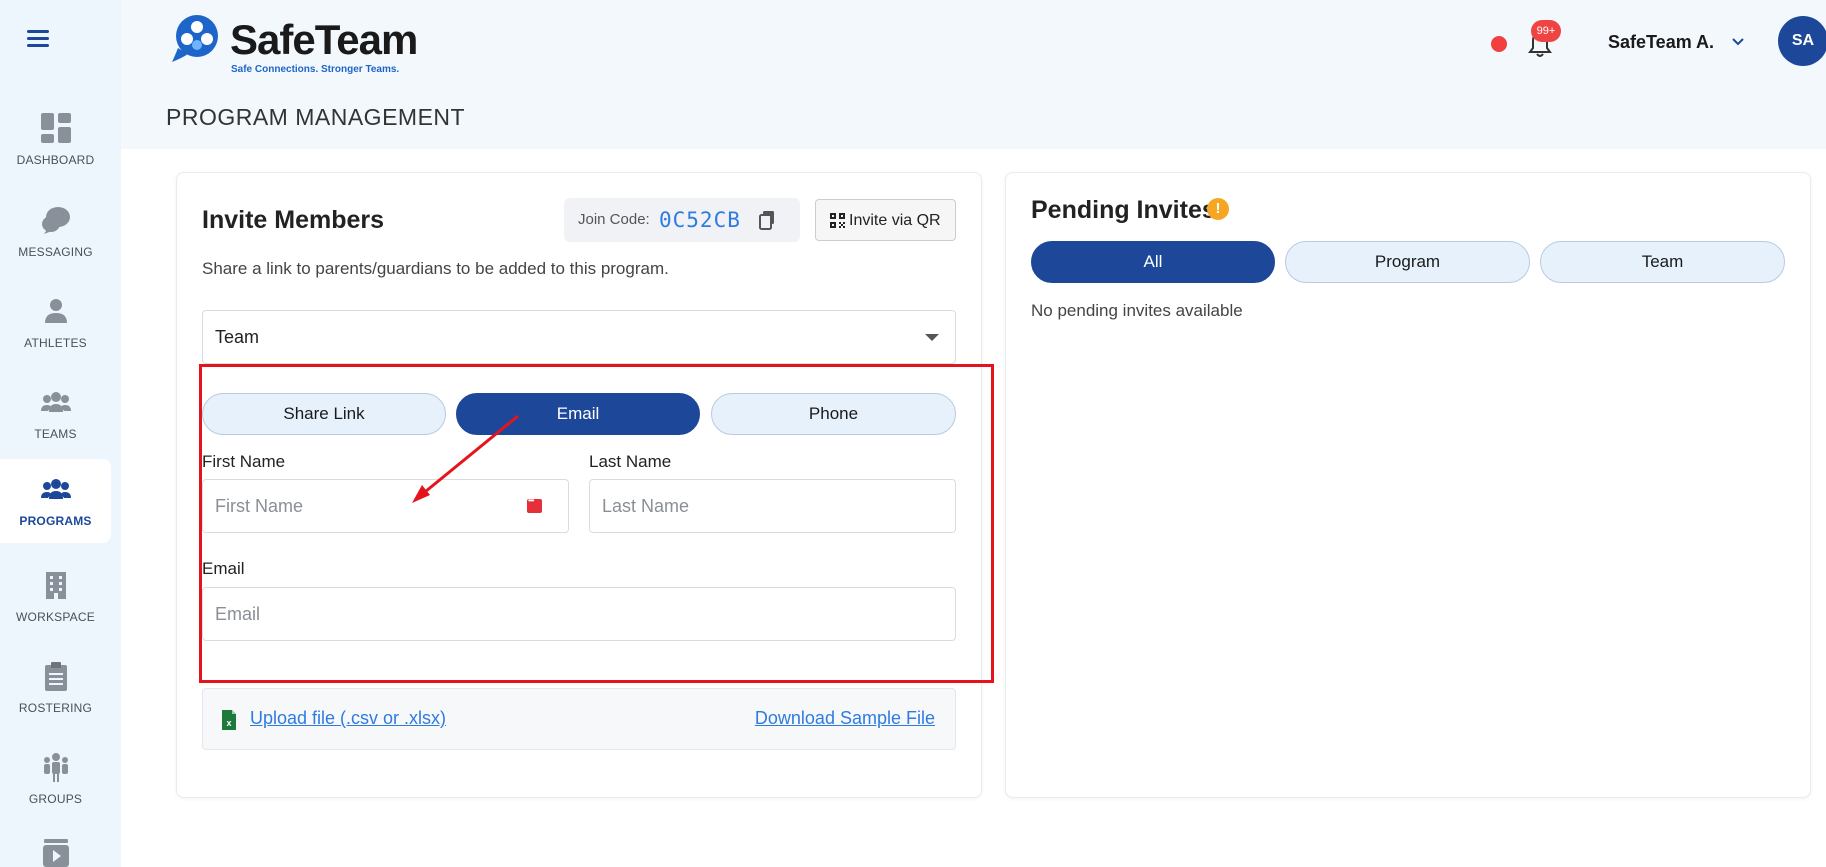  What do you see at coordinates (55, 434) in the screenshot?
I see `sidebar-item-label: TEAMS` at bounding box center [55, 434].